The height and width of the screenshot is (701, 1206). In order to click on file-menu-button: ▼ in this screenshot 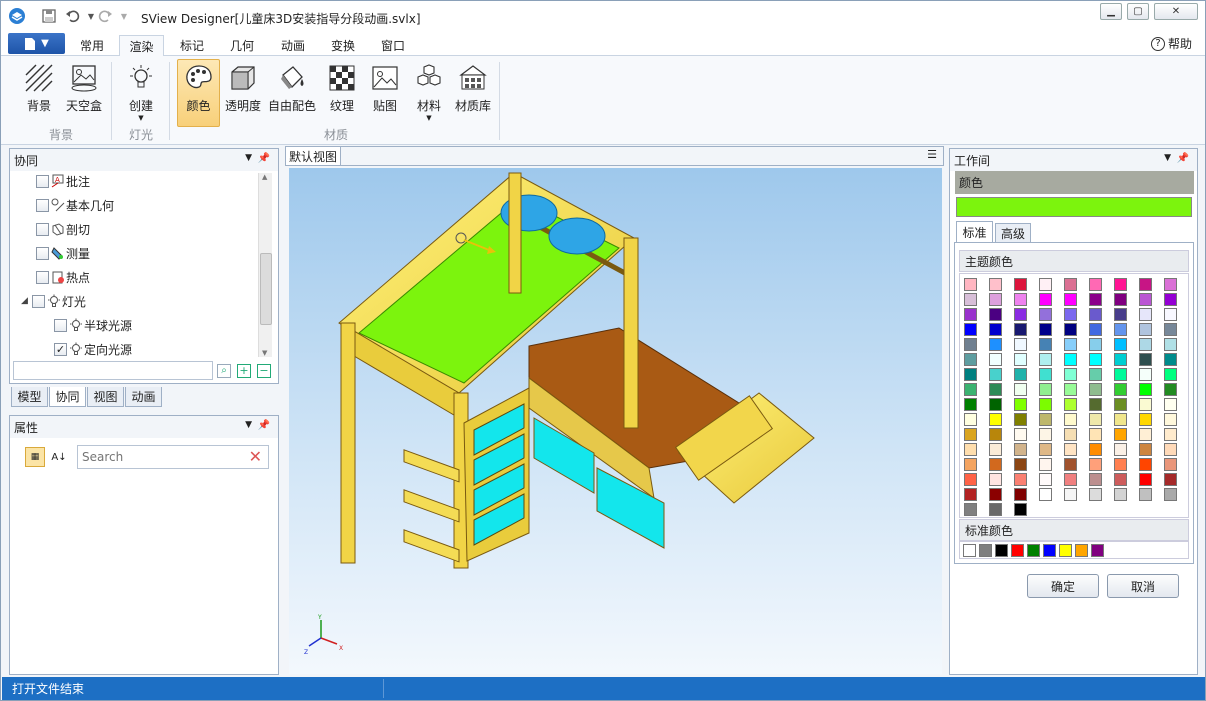, I will do `click(36, 43)`.